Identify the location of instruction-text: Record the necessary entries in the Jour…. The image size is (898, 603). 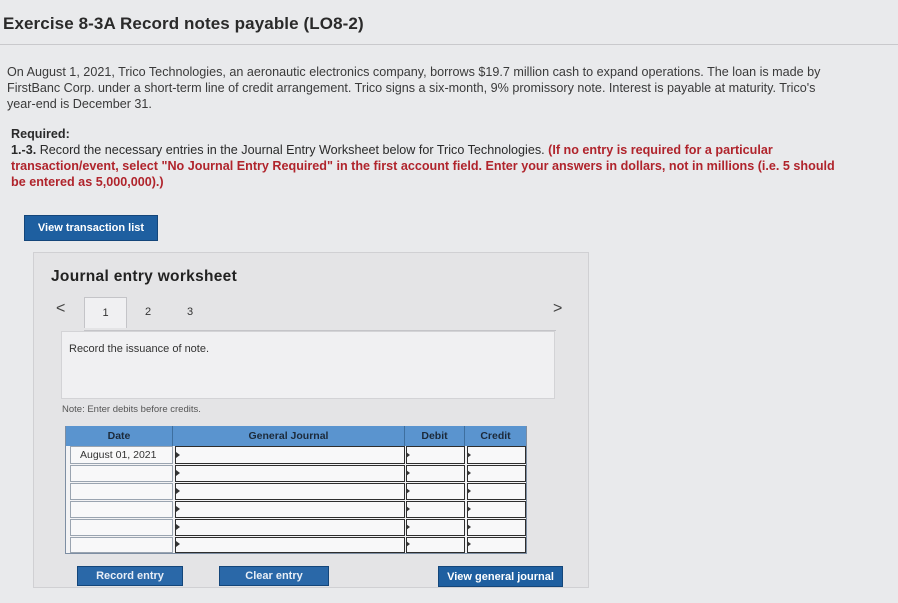
(292, 150).